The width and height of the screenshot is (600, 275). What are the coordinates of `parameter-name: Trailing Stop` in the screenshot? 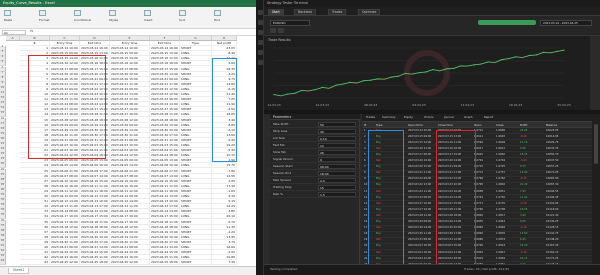 It's located at (282, 187).